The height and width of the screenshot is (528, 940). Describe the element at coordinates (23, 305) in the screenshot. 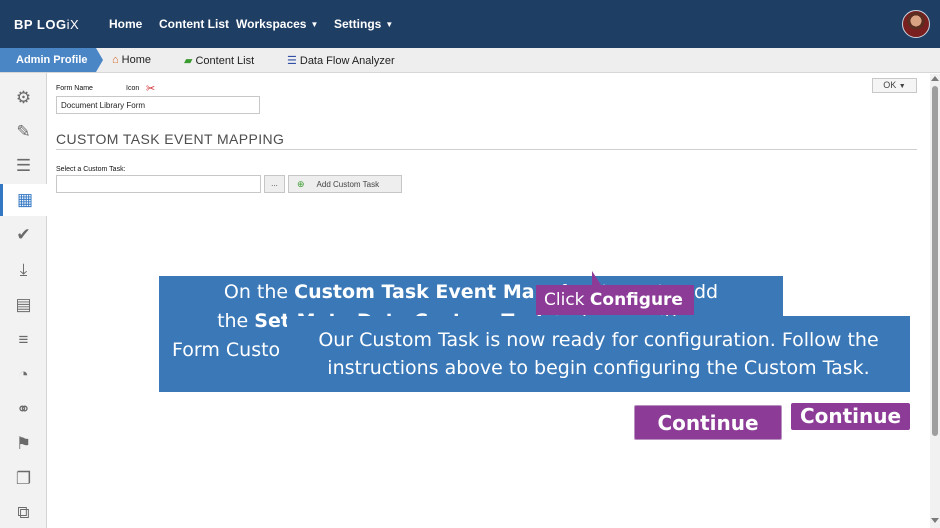

I see `document-icon: ▤` at that location.